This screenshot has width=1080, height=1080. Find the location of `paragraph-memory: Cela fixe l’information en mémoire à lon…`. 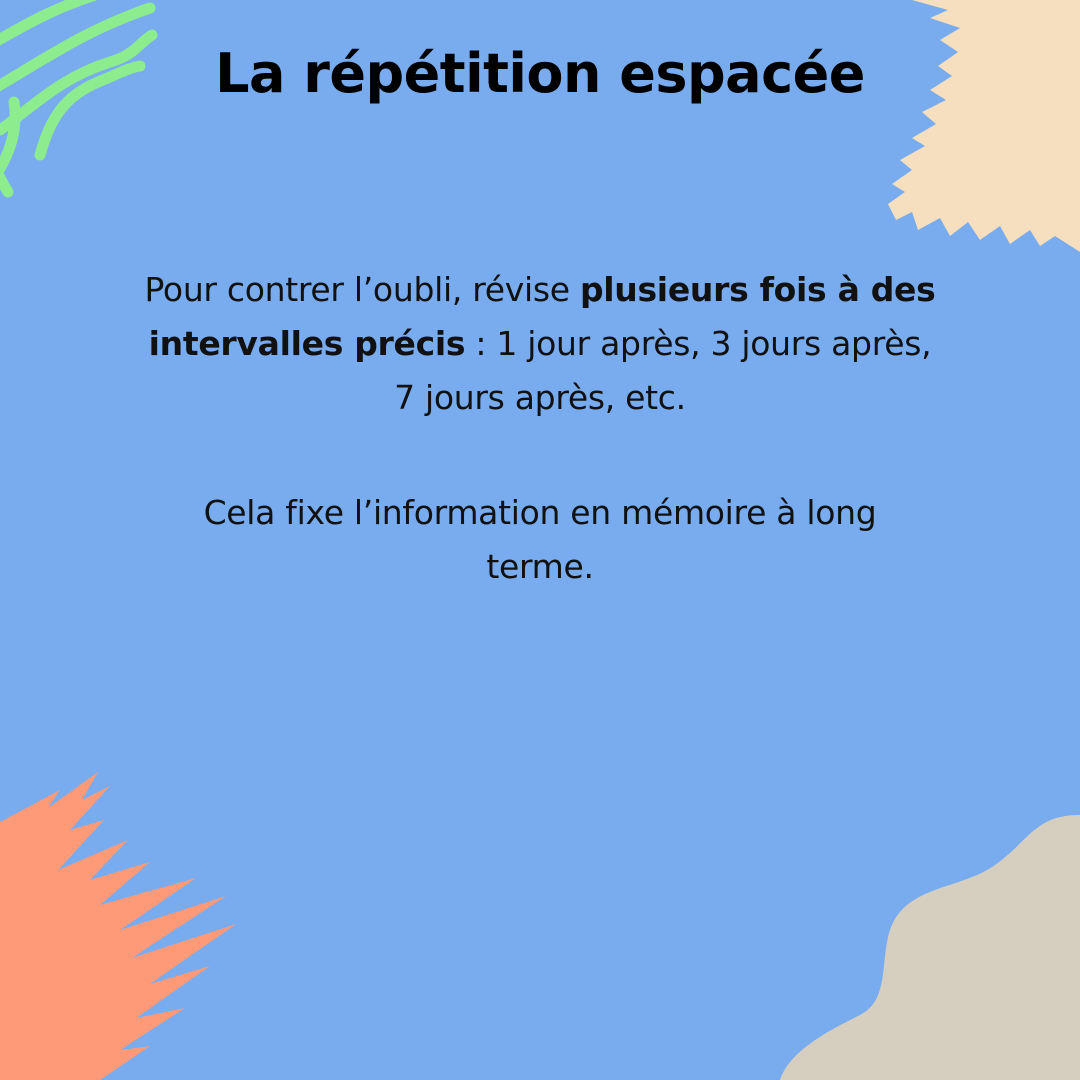

paragraph-memory: Cela fixe l’information en mémoire à lon… is located at coordinates (540, 539).